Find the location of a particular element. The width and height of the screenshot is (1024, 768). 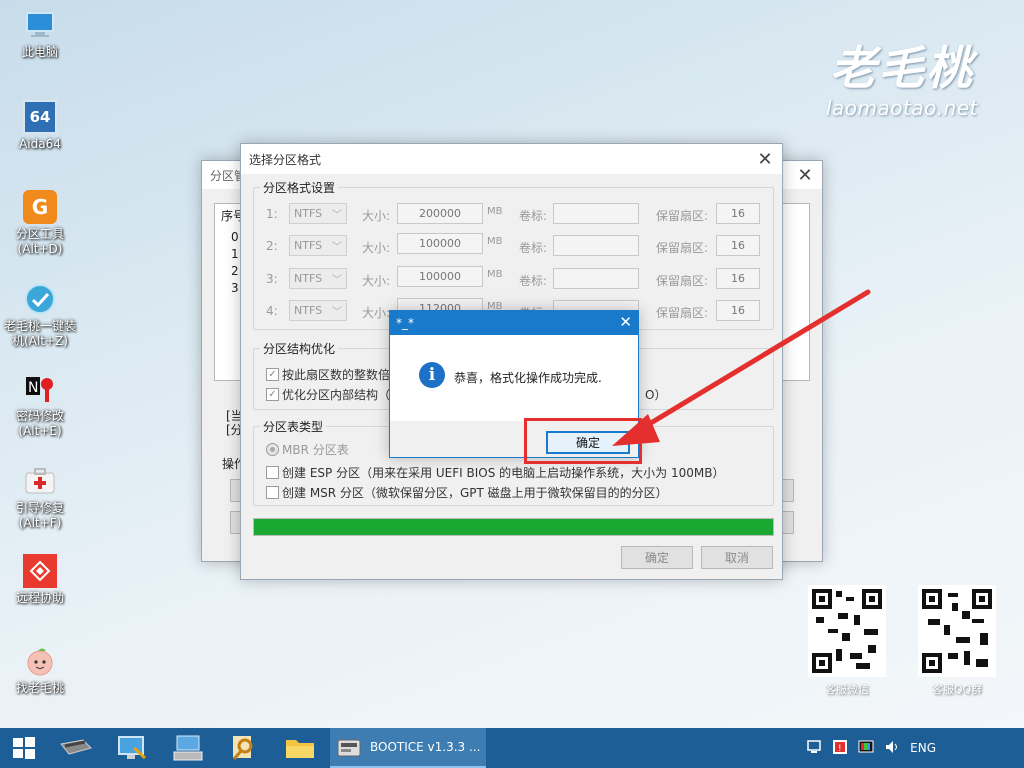

size-input-3: 100000 is located at coordinates (440, 276).